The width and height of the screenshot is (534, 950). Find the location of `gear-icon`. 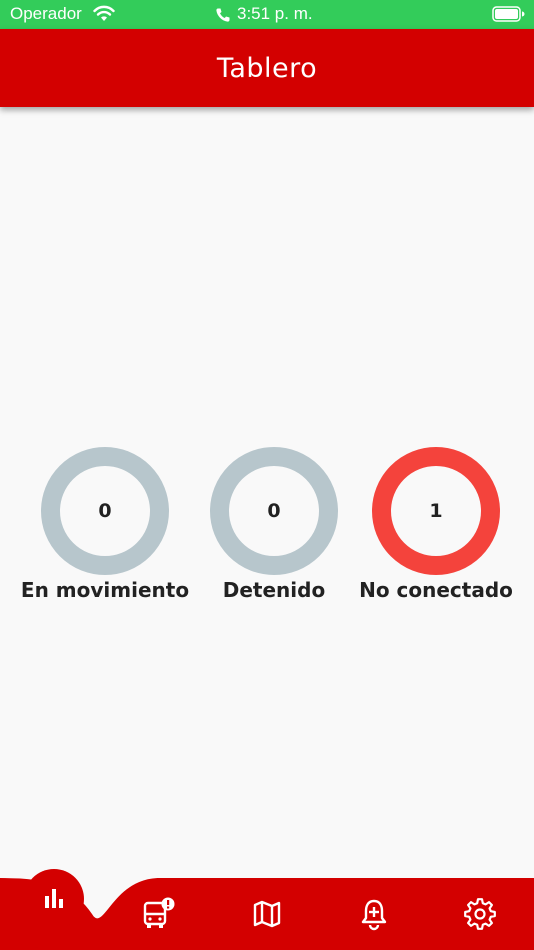

gear-icon is located at coordinates (480, 914).